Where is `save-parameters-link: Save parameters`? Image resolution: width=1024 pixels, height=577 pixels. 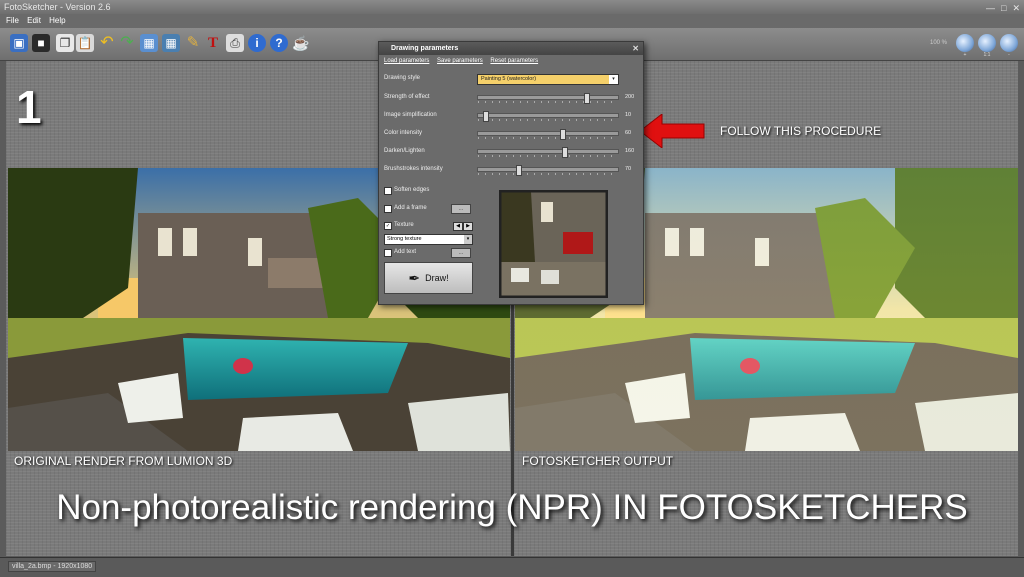 save-parameters-link: Save parameters is located at coordinates (460, 61).